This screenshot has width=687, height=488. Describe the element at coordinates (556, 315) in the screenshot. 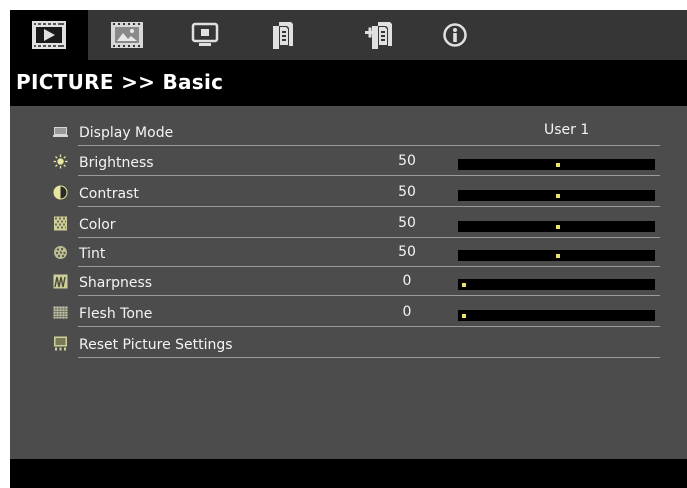

I see `flesh-tone-slider` at that location.